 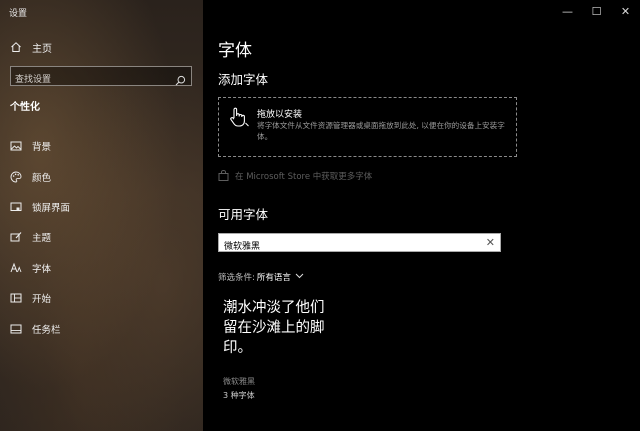 What do you see at coordinates (567, 11) in the screenshot?
I see `minimize-button: —` at bounding box center [567, 11].